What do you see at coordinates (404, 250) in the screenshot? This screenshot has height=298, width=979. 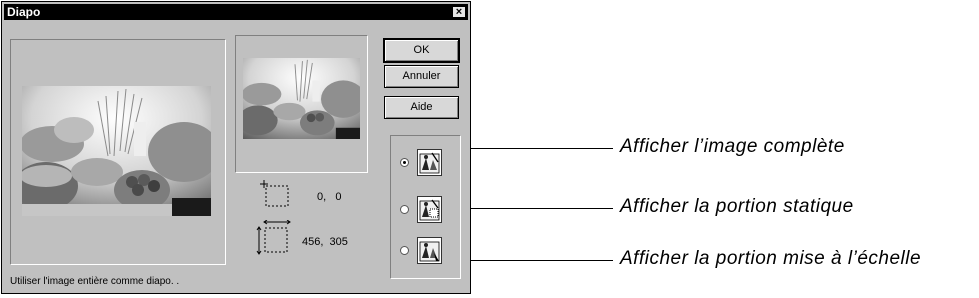 I see `scaled-portion-radio` at bounding box center [404, 250].